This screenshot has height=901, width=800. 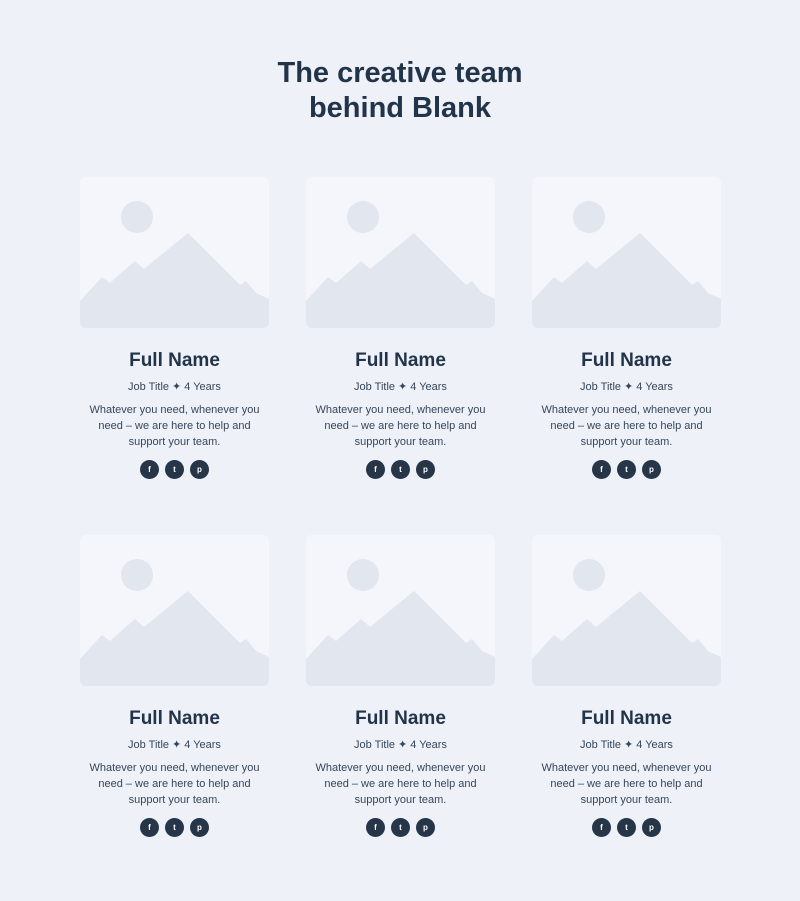 I want to click on section-title: The creative team behind Blank, so click(x=400, y=91).